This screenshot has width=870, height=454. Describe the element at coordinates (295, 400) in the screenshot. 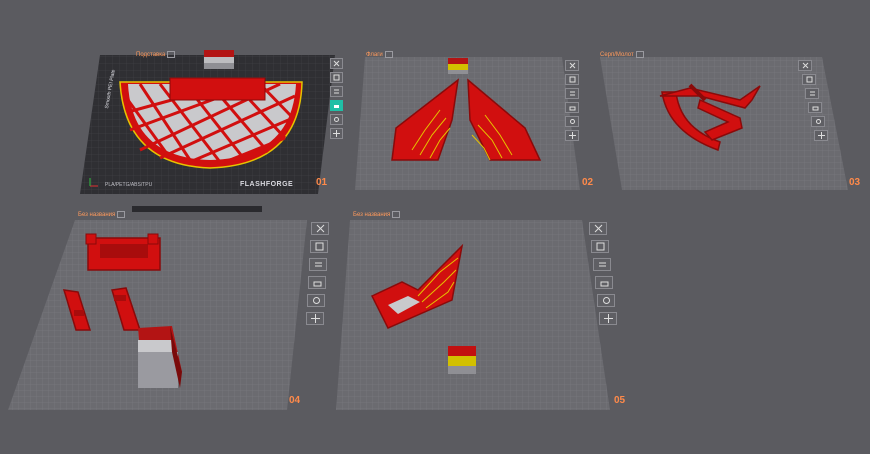

I see `plate-04-number: 04` at that location.